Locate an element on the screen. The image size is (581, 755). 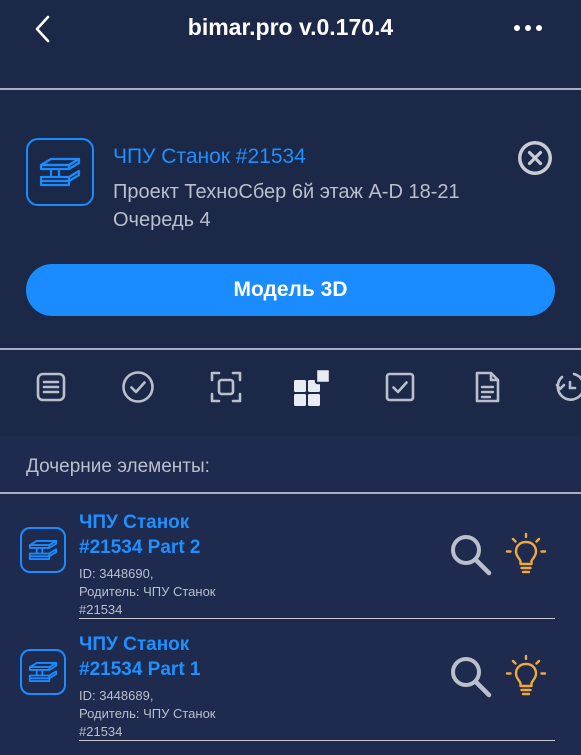
tab-history is located at coordinates (566, 387).